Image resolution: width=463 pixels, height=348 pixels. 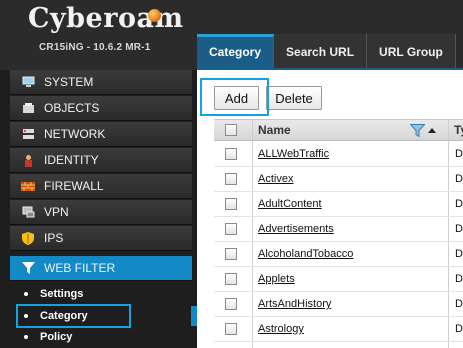 I want to click on column-header-type: Ty, so click(x=458, y=130).